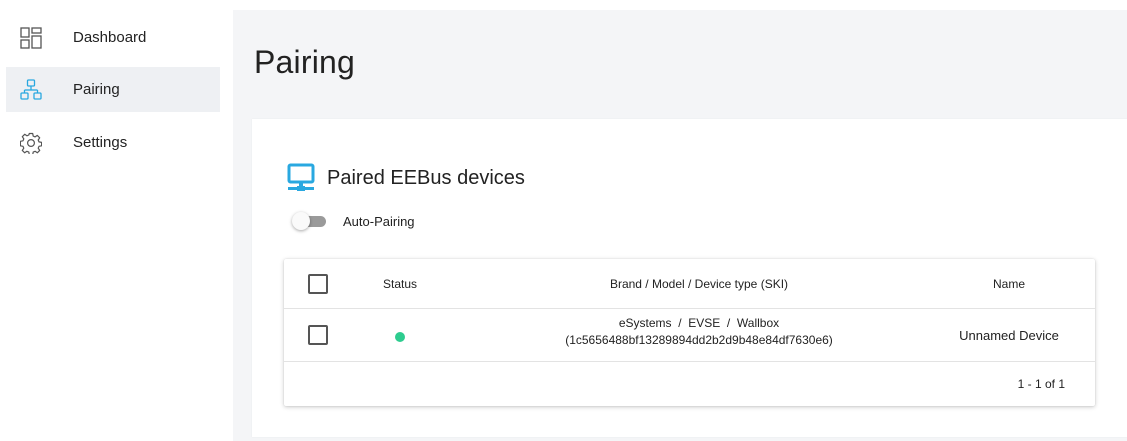  Describe the element at coordinates (379, 221) in the screenshot. I see `auto-pairing-label: Auto-Pairing` at that location.